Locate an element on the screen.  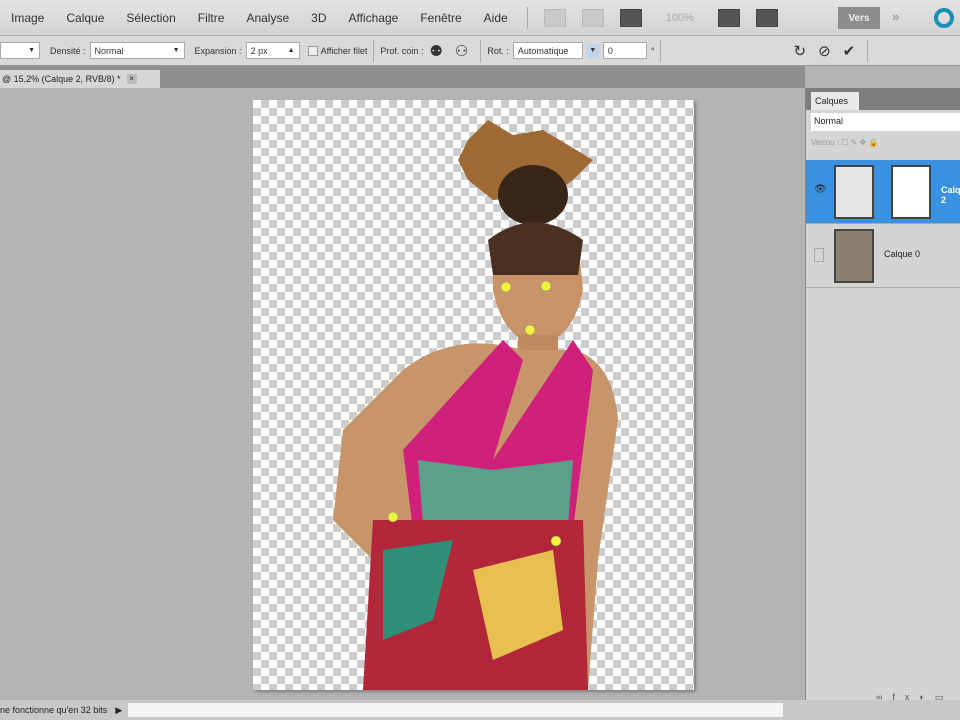
status-bar: ne fonctionne qu'en 32 bits ▶ is located at coordinates (480, 710).